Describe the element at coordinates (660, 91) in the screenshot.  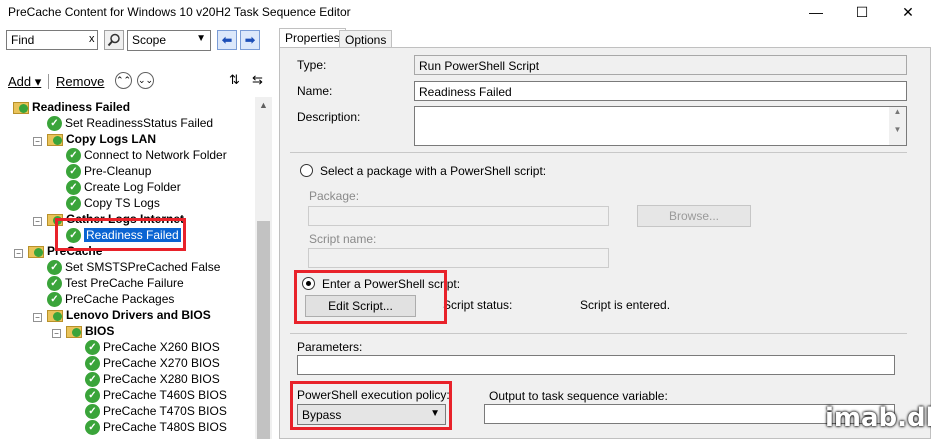
I see `name-field: Readiness Failed` at that location.